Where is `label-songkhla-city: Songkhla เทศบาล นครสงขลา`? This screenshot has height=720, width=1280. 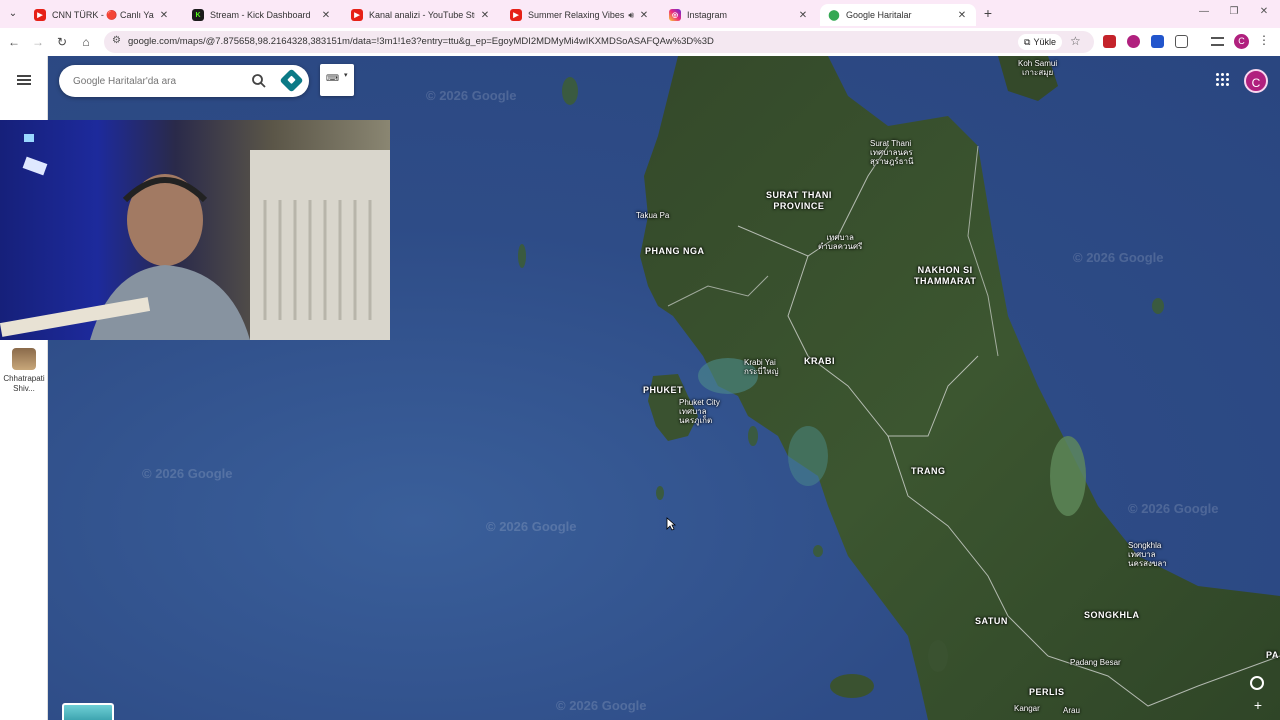
label-songkhla-city: Songkhla เทศบาล นครสงขลา is located at coordinates (1147, 554).